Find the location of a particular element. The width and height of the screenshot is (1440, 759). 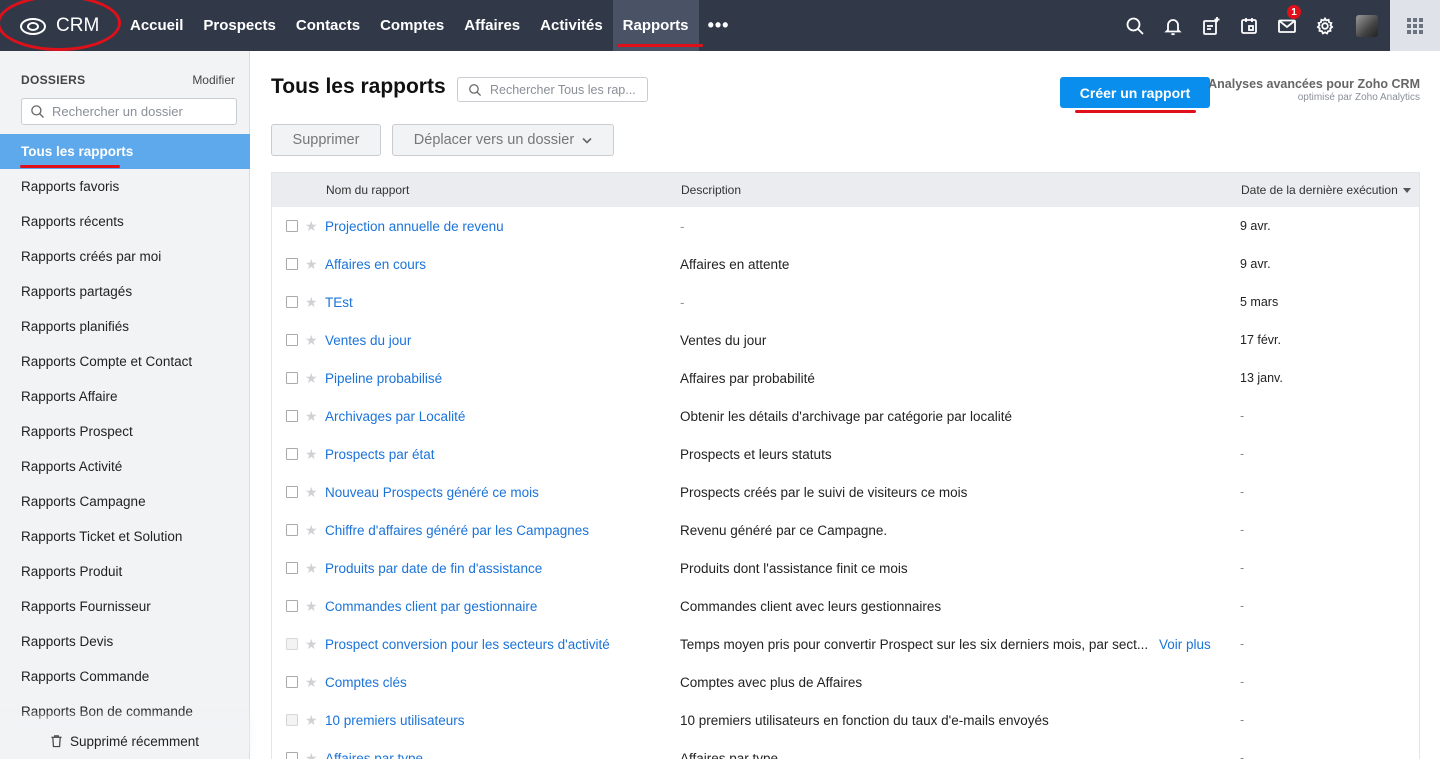

folder-item-account-contact: Rapports Compte et Contact is located at coordinates (125, 361).